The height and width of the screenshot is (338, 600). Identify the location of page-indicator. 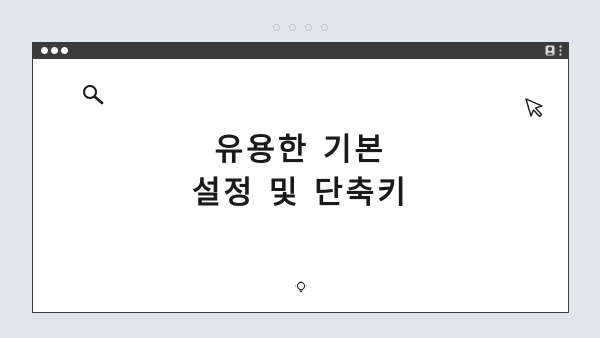
(300, 27).